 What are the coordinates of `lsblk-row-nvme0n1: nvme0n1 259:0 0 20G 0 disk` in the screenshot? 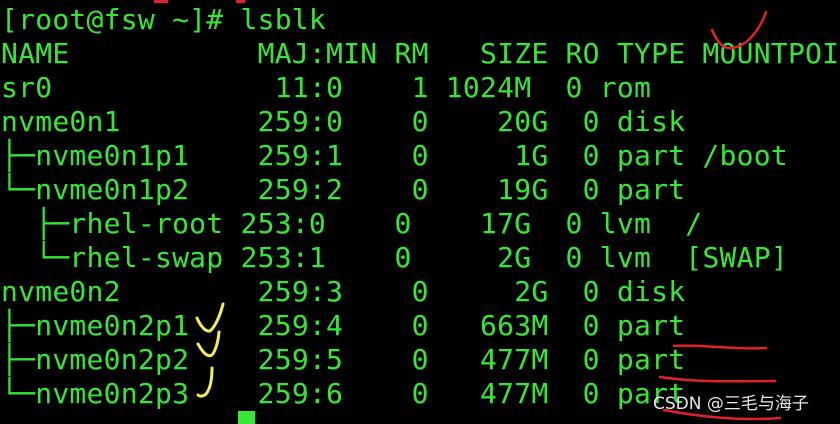 It's located at (343, 121).